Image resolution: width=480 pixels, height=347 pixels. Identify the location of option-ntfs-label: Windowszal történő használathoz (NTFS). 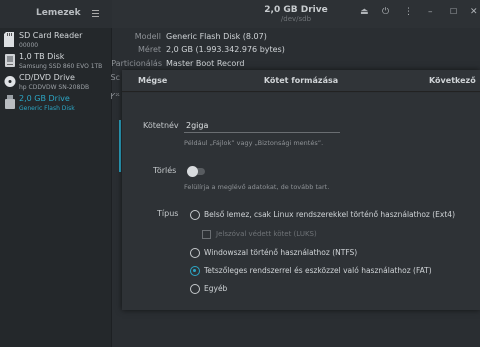
(281, 252).